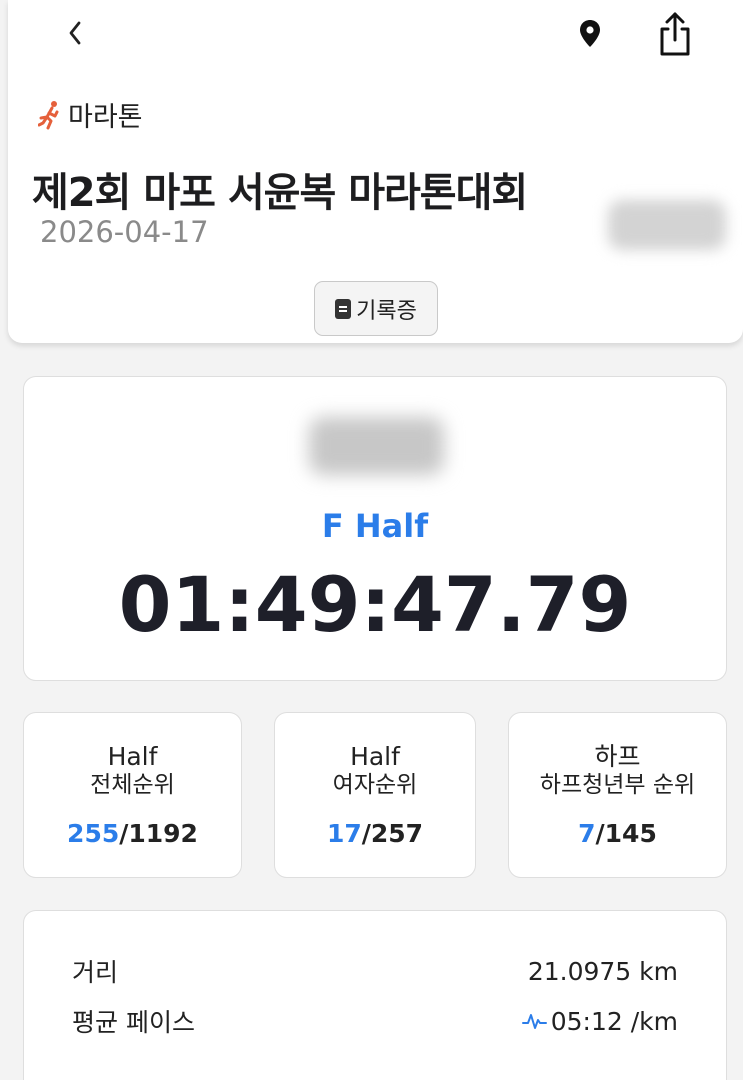 The image size is (743, 1080). I want to click on category-label: 마라톤, so click(105, 117).